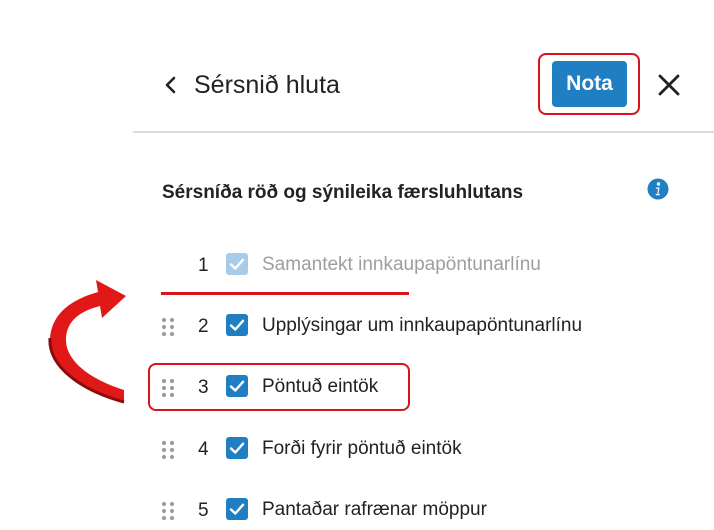 Image resolution: width=714 pixels, height=530 pixels. I want to click on item-number: 1, so click(203, 265).